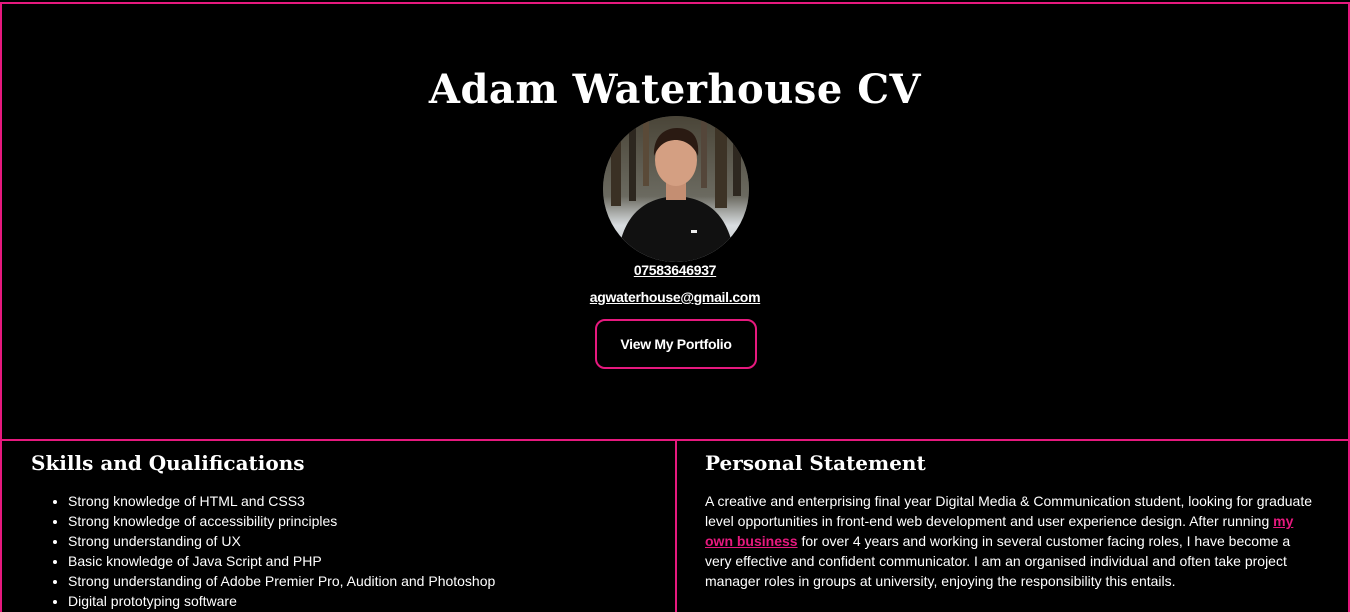  I want to click on page-title: Adam Waterhouse CV, so click(675, 89).